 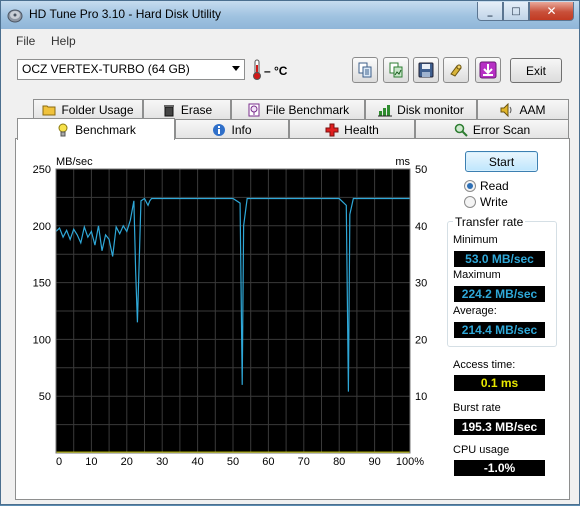 I want to click on file-benchmark-icon, so click(x=254, y=109).